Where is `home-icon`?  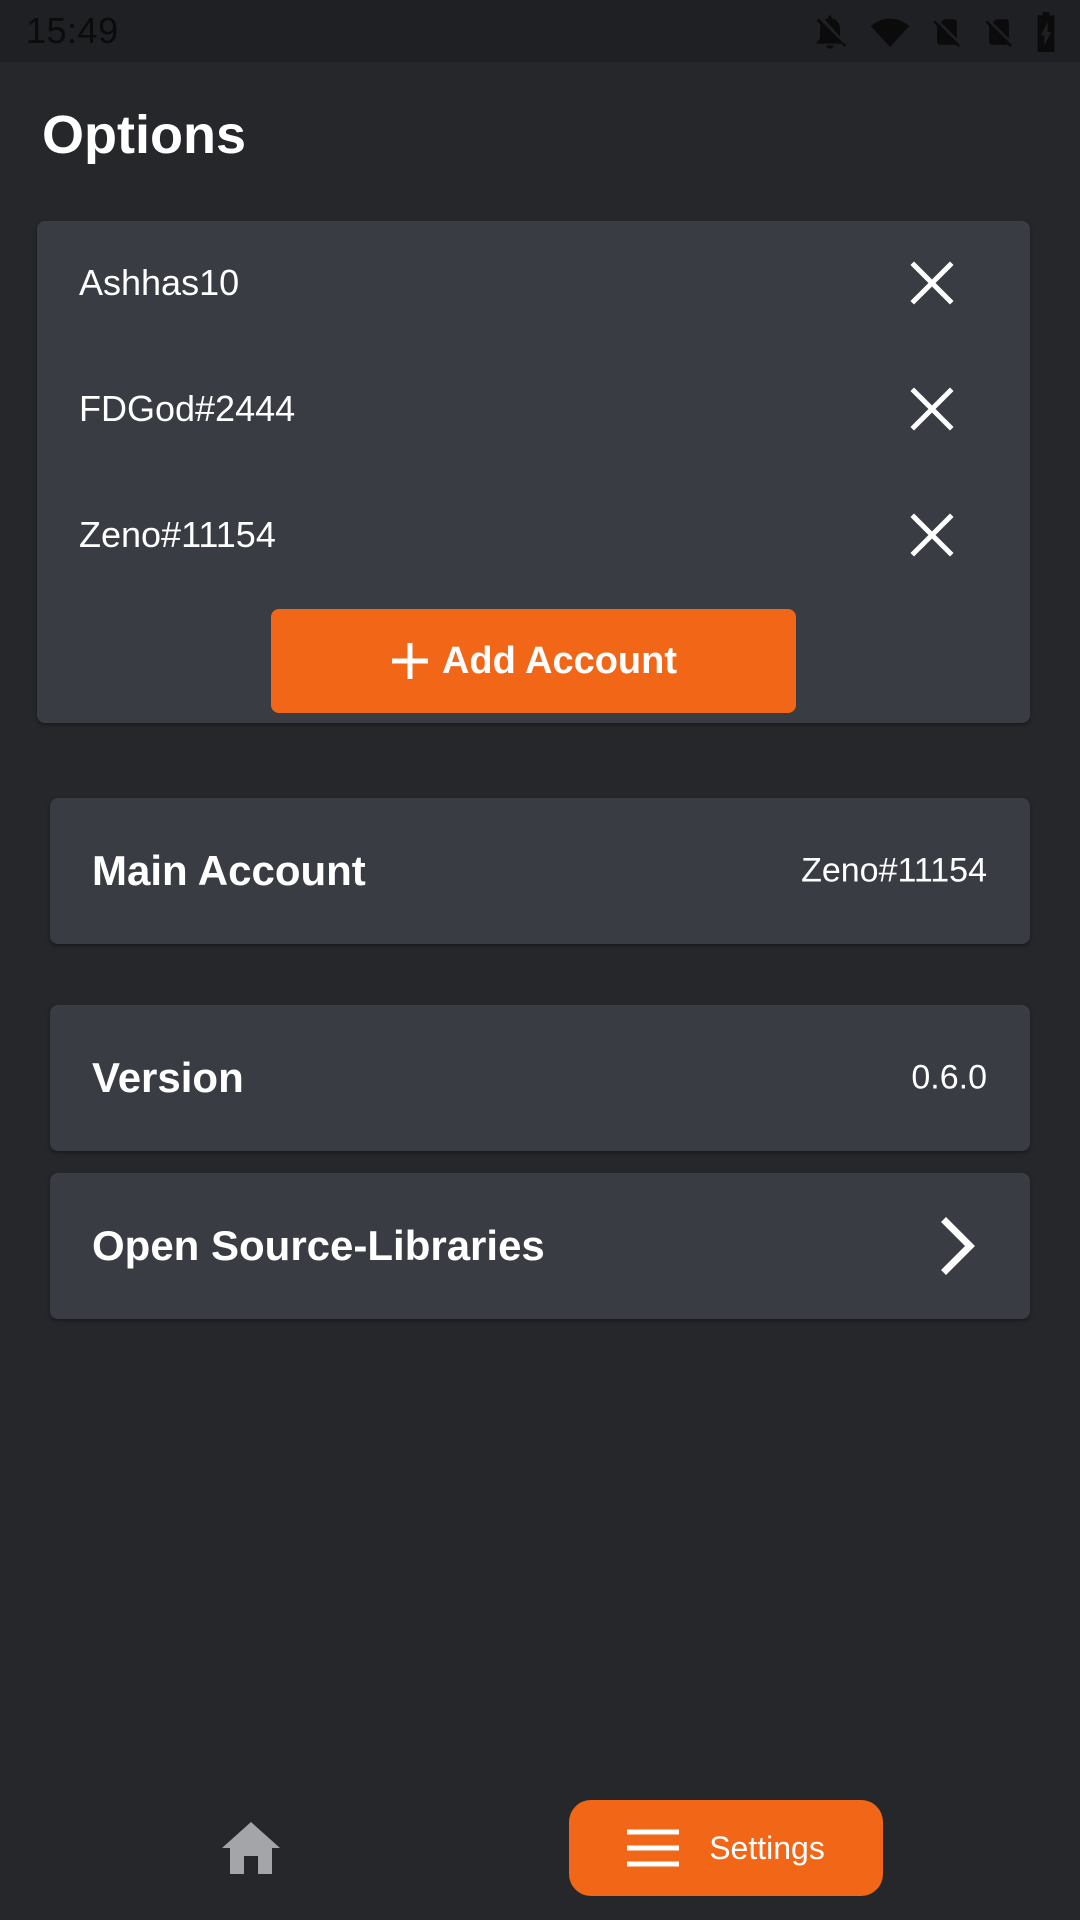 home-icon is located at coordinates (251, 1848).